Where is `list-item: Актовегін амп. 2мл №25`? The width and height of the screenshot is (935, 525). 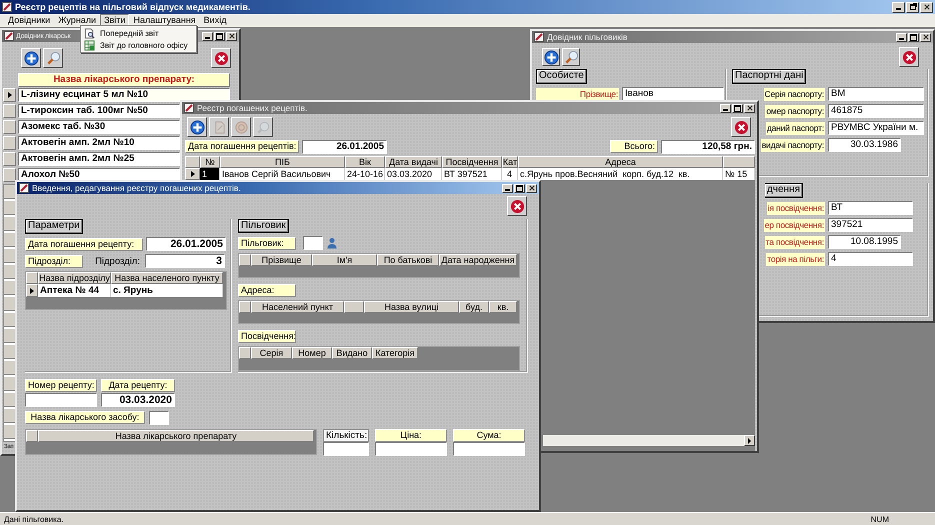 list-item: Актовегін амп. 2мл №25 is located at coordinates (99, 159).